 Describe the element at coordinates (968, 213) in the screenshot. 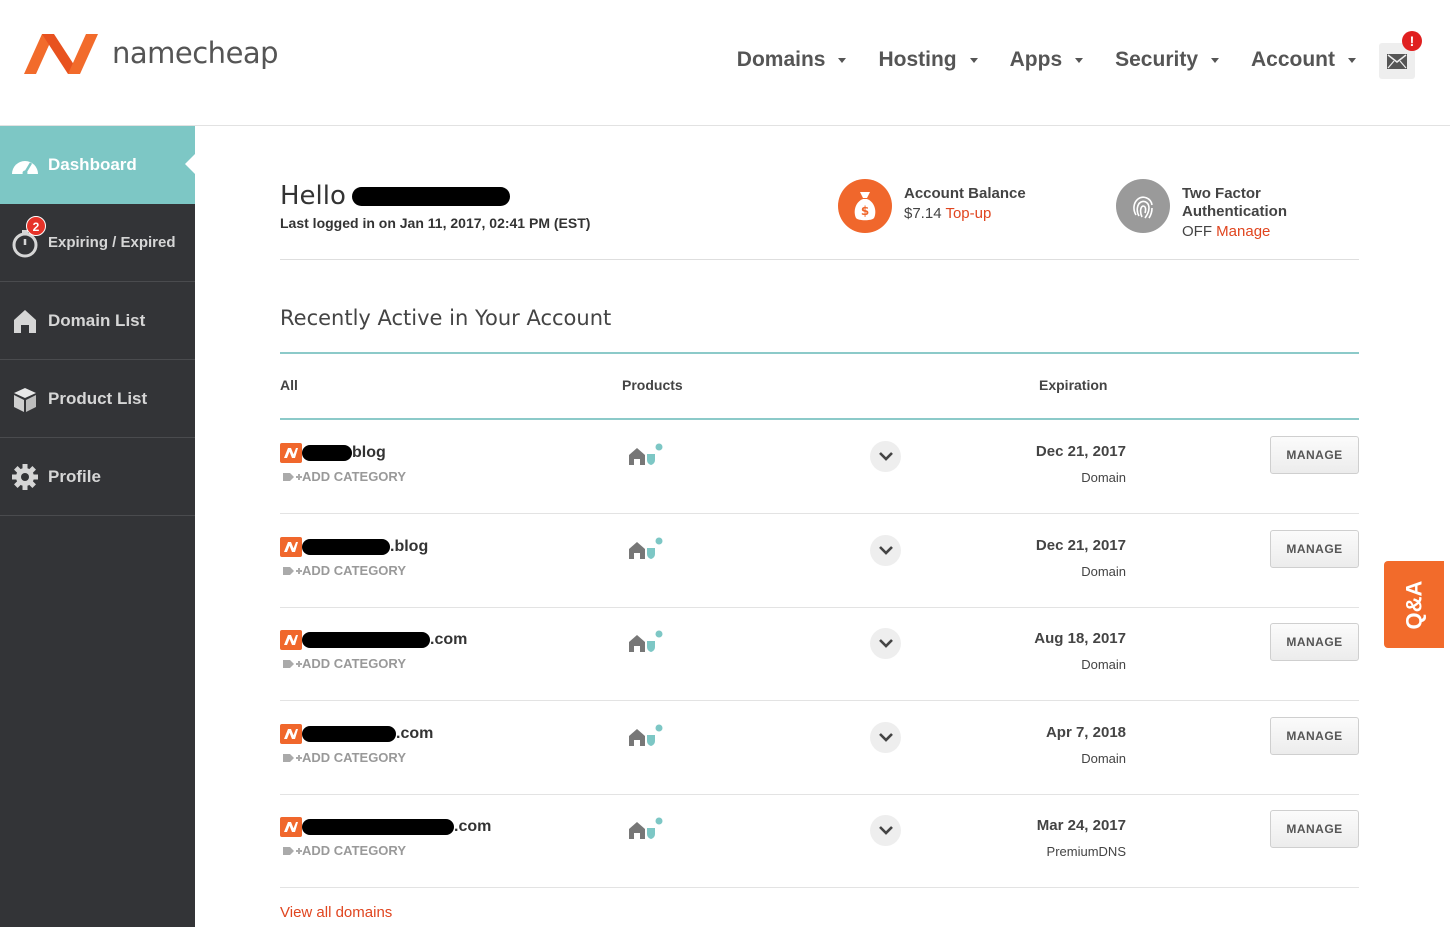

I see `top-up-link: Top-up` at that location.